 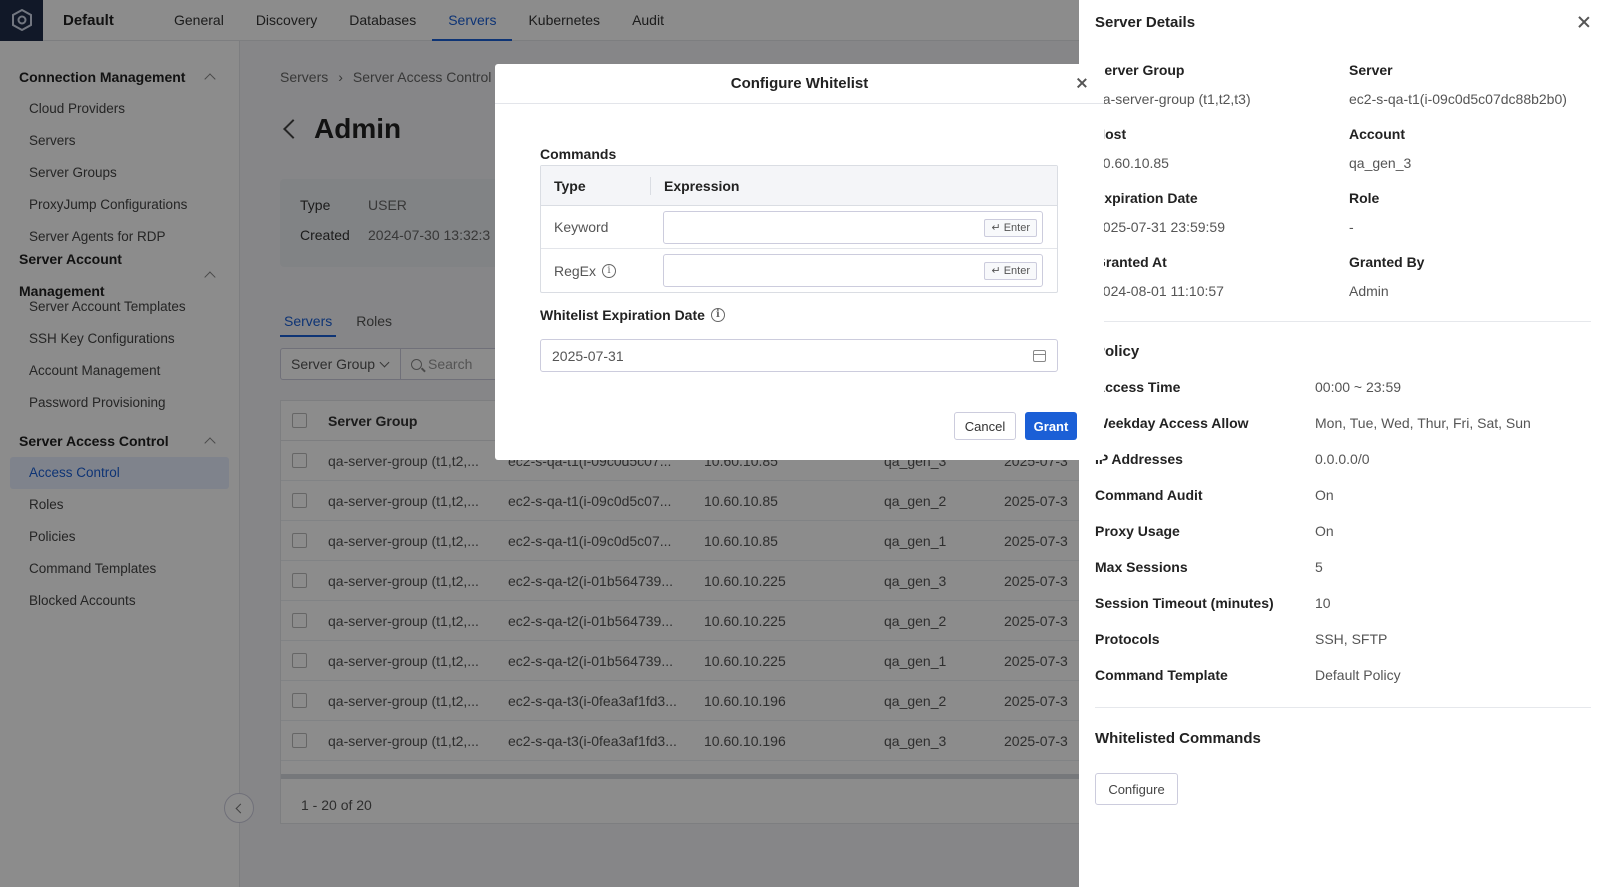 What do you see at coordinates (1364, 212) in the screenshot?
I see `detail-field: Role -` at bounding box center [1364, 212].